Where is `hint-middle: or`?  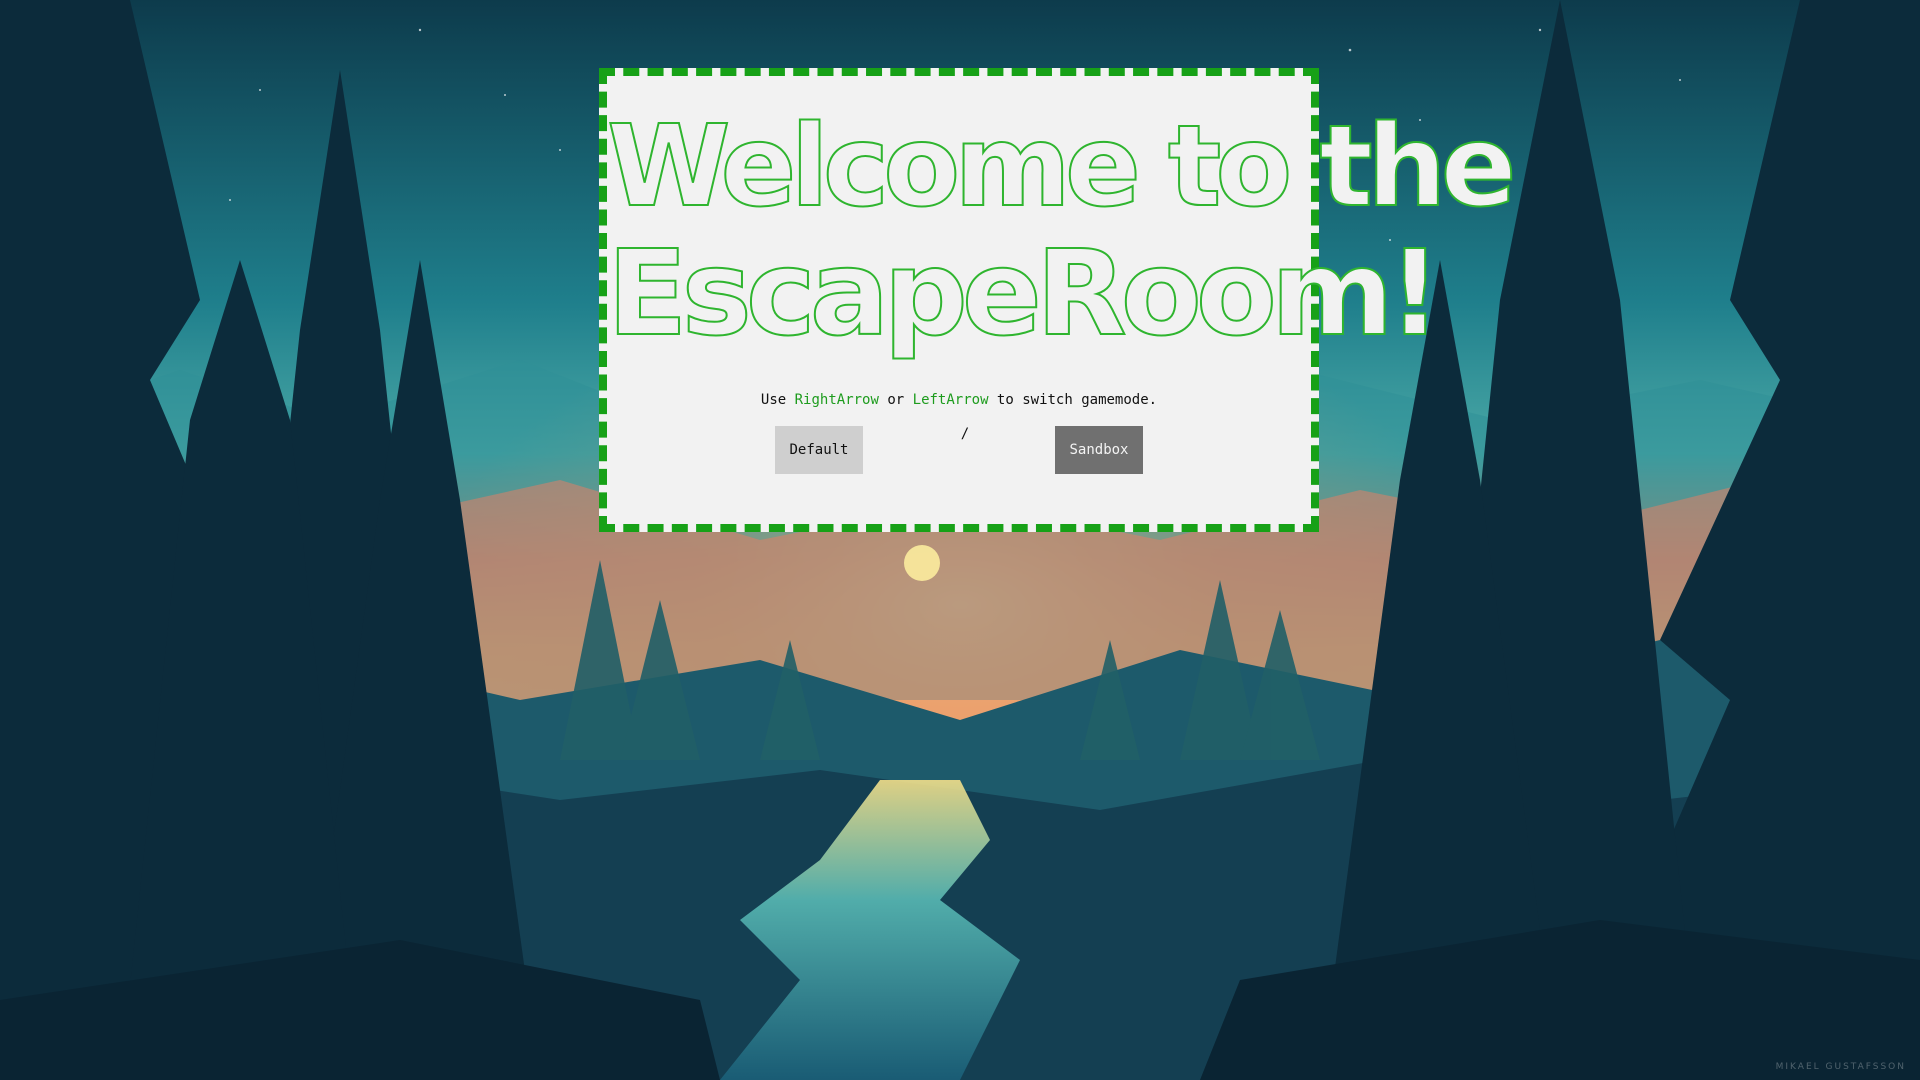
hint-middle: or is located at coordinates (895, 400).